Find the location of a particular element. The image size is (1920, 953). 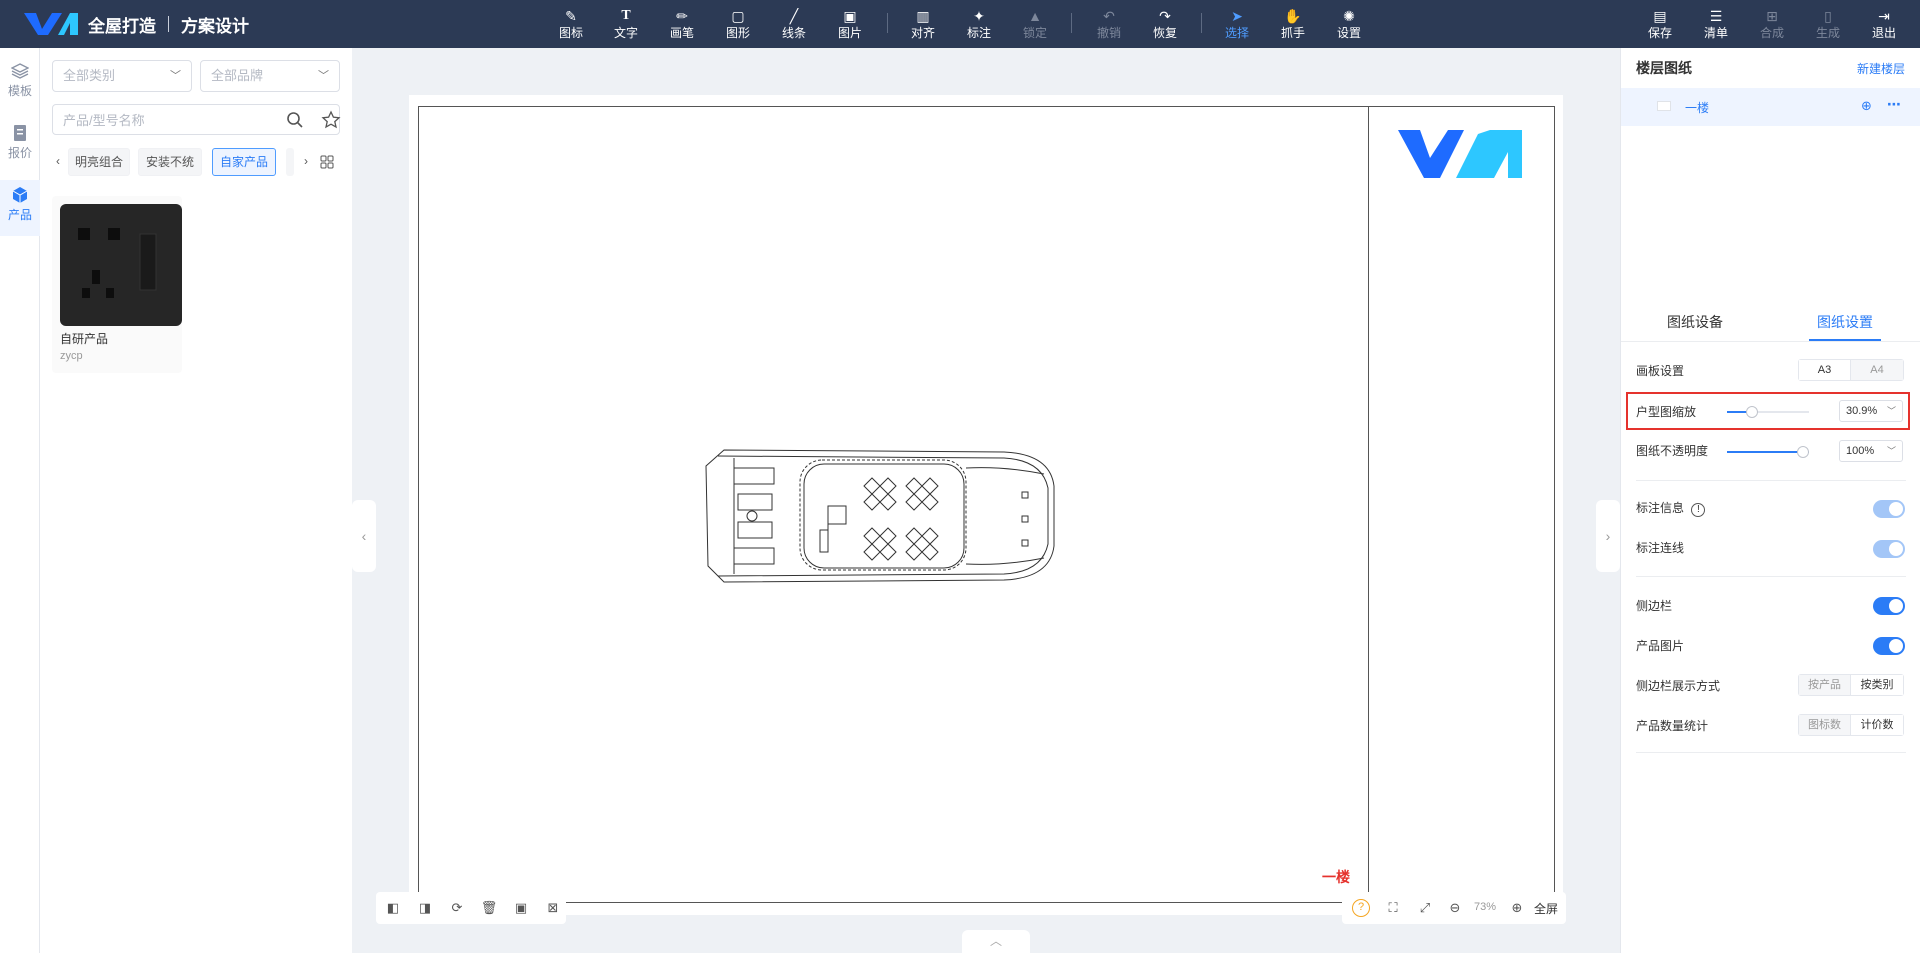

save-icon: ▤ is located at coordinates (1660, 16).